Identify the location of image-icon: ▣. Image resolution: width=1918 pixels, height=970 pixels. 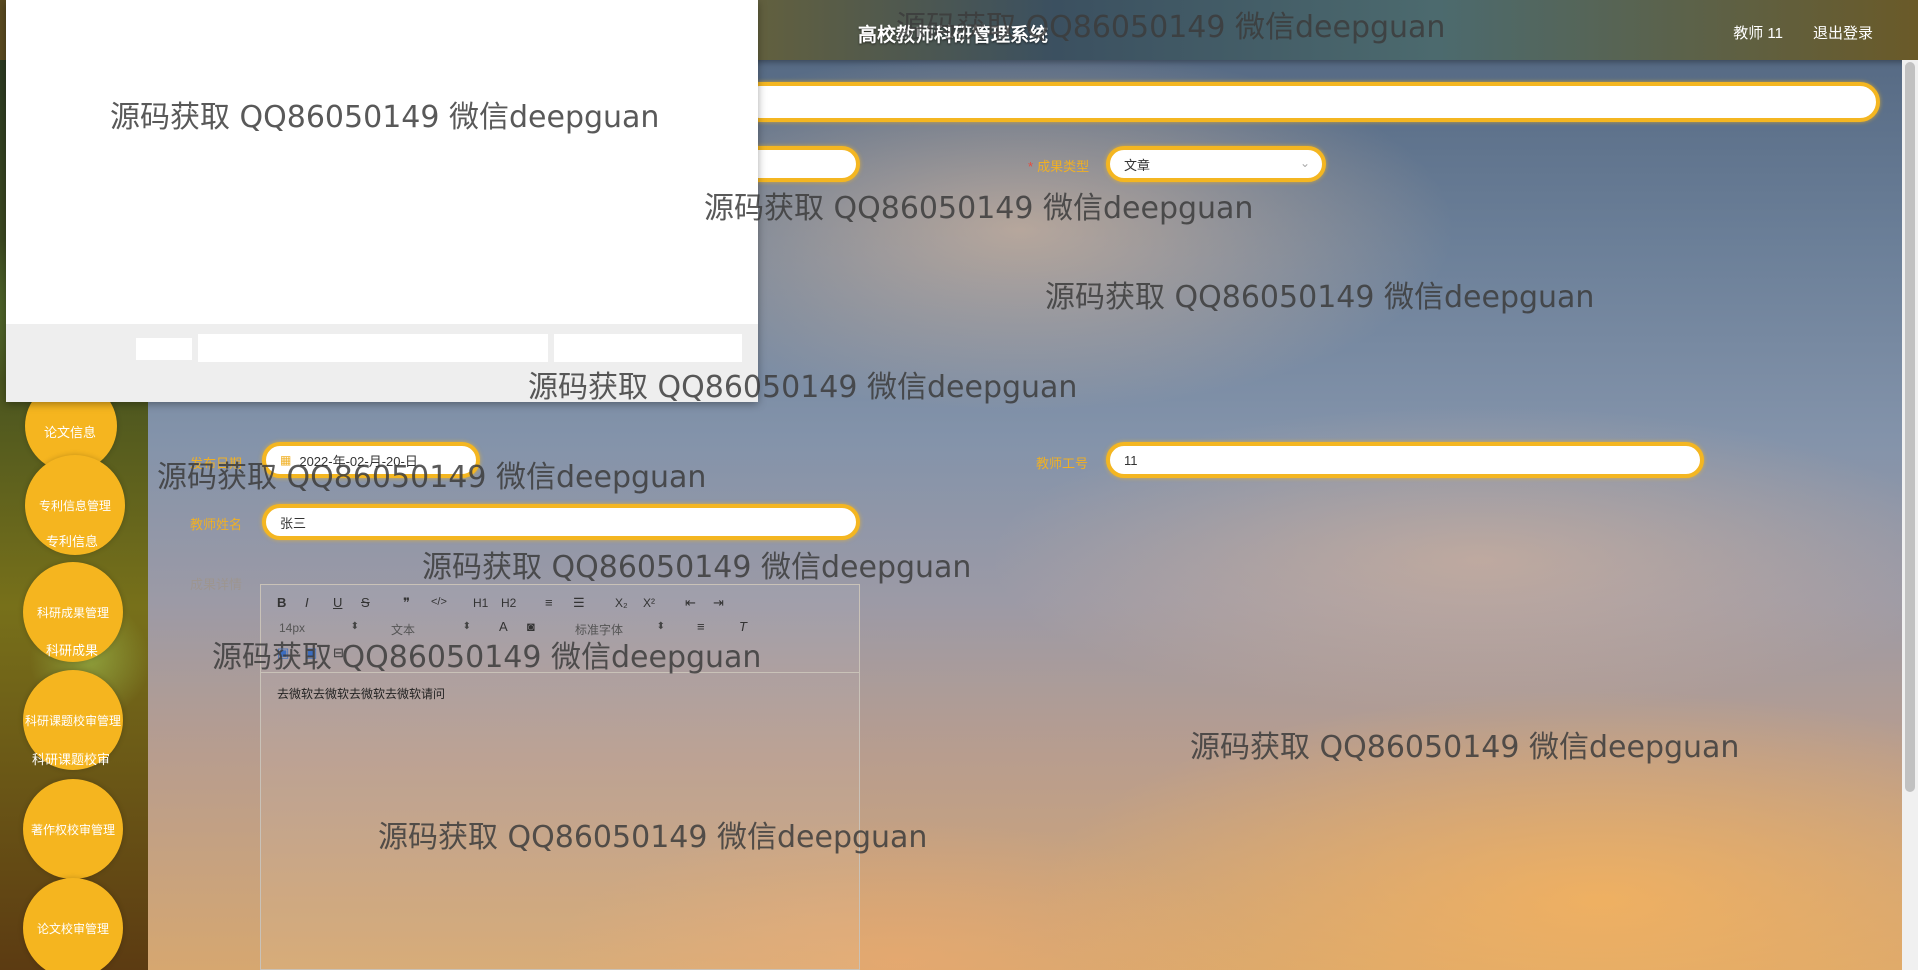
(311, 653).